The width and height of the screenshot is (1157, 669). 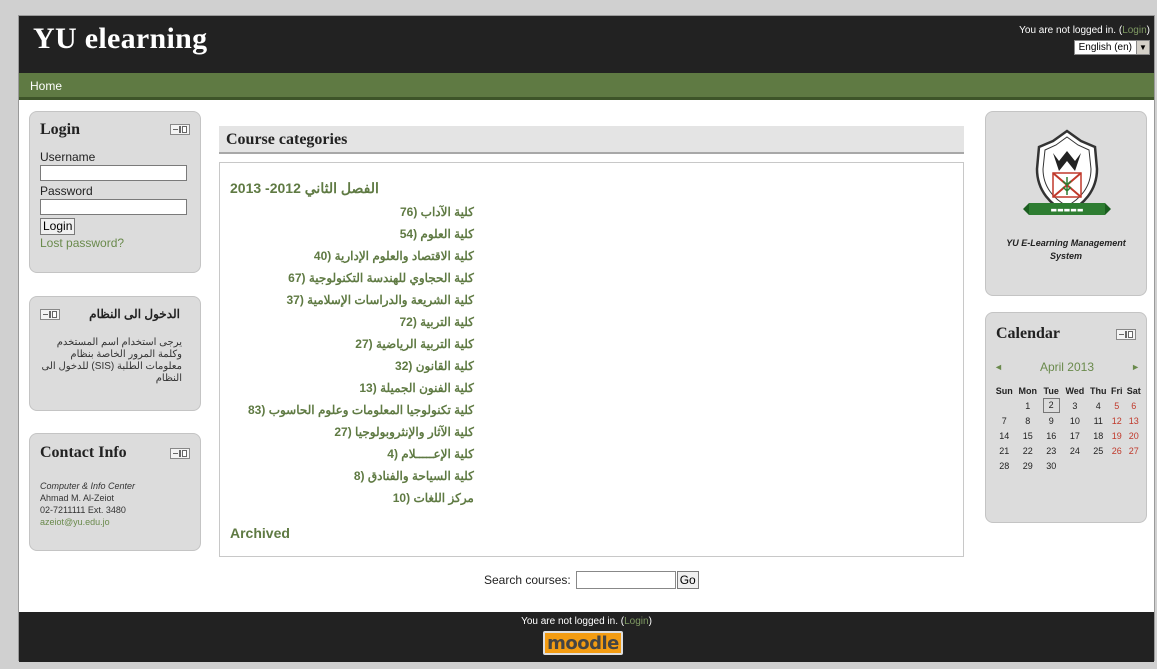 What do you see at coordinates (1067, 367) in the screenshot?
I see `calendar-month: April 2013` at bounding box center [1067, 367].